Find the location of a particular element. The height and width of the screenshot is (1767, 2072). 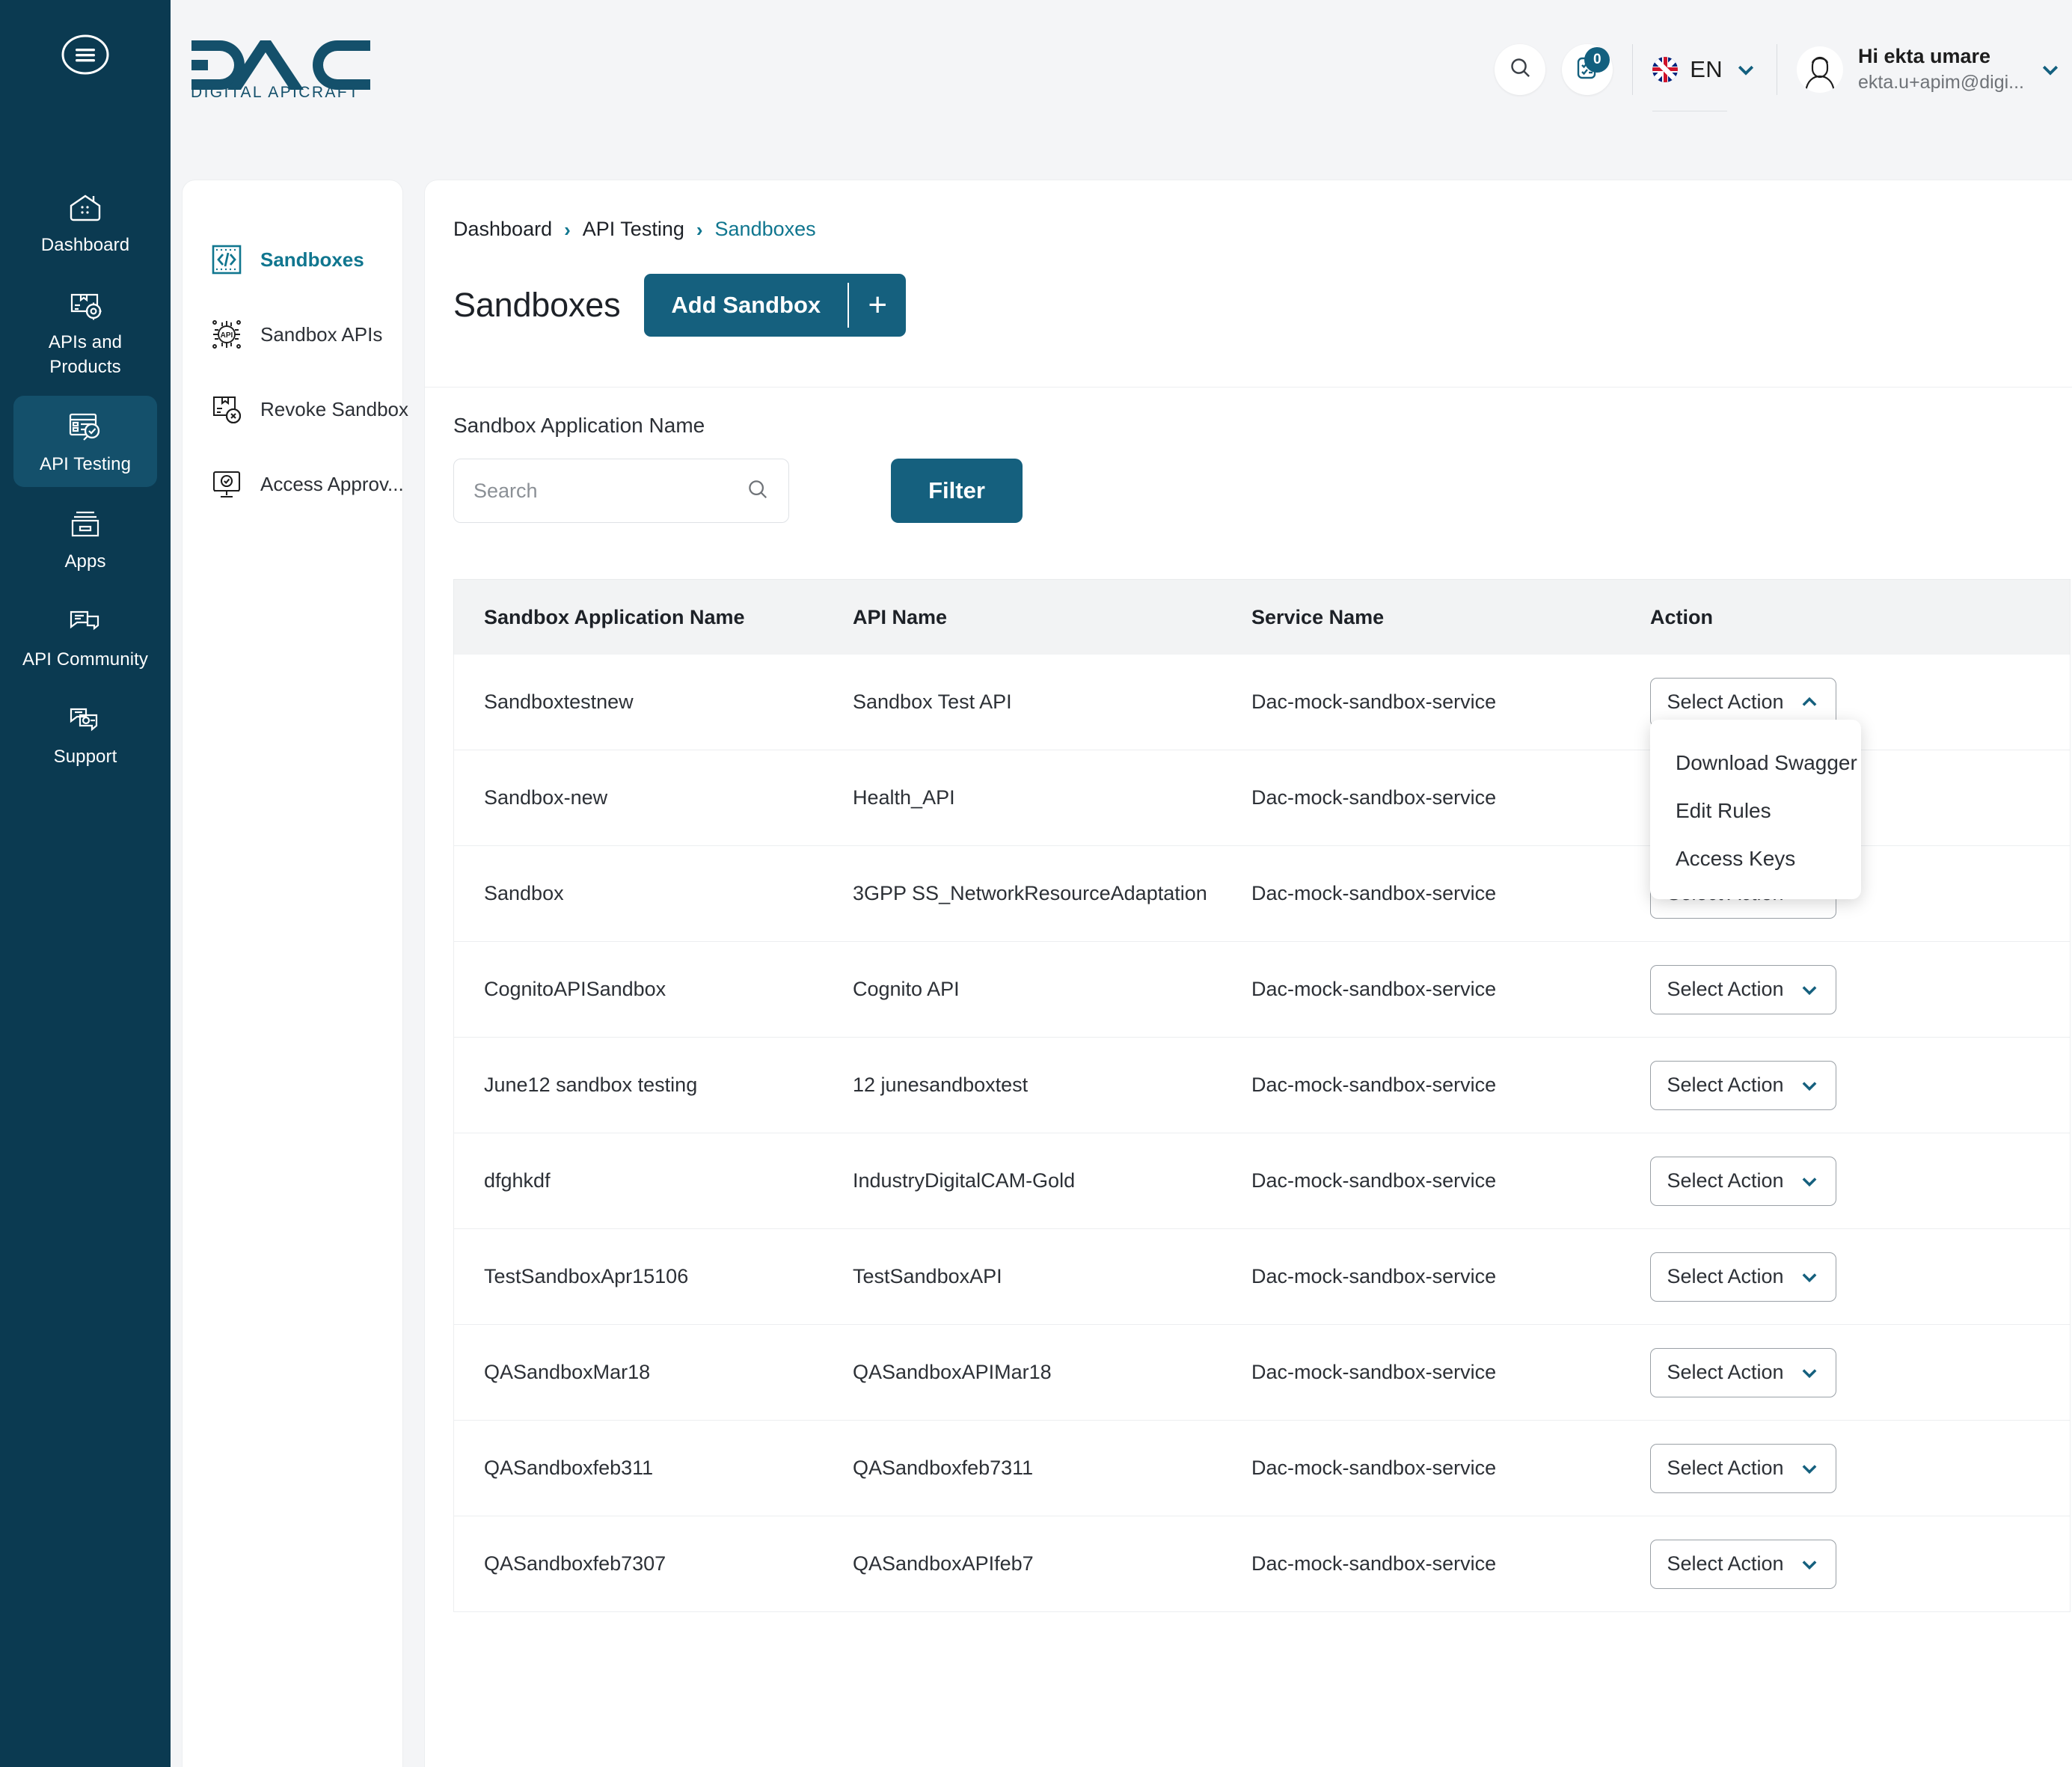

column-header-action: Action is located at coordinates (1681, 616).